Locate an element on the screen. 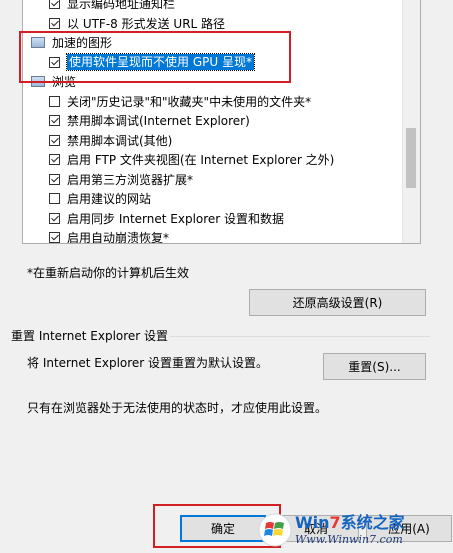 The image size is (453, 553). tree-group: 加速的图形 is located at coordinates (213, 43).